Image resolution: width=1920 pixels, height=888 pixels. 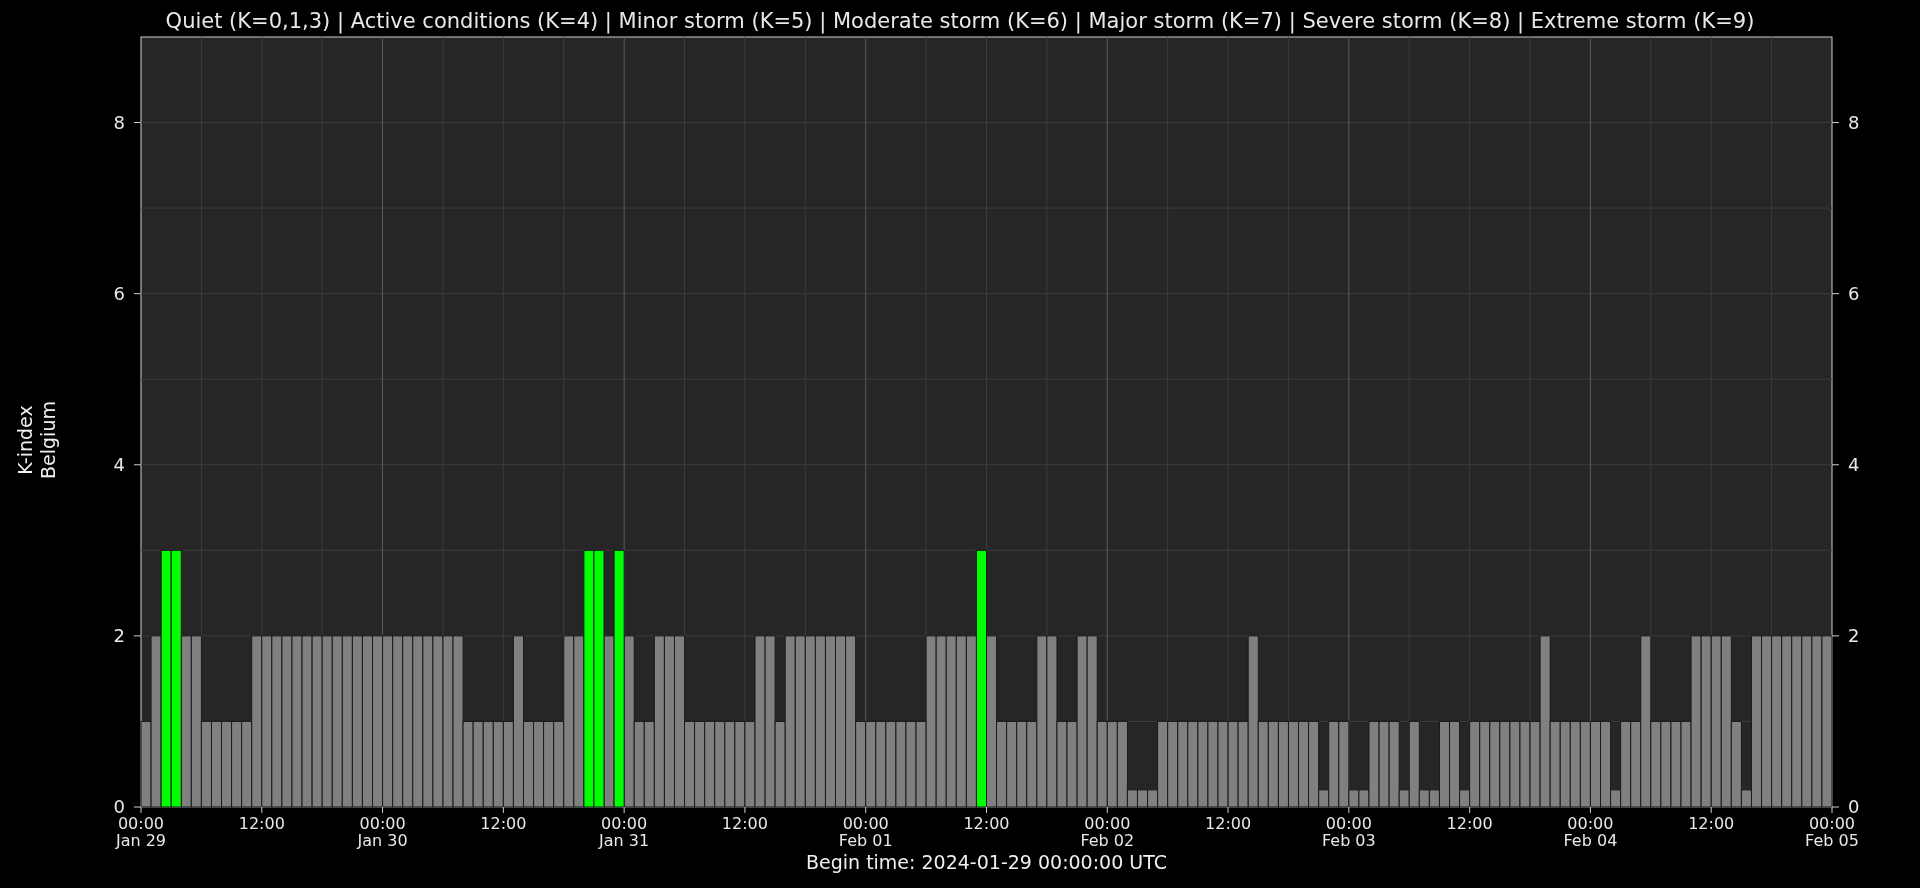 I want to click on x-tick-label: 00:00 Jan 31, so click(x=624, y=832).